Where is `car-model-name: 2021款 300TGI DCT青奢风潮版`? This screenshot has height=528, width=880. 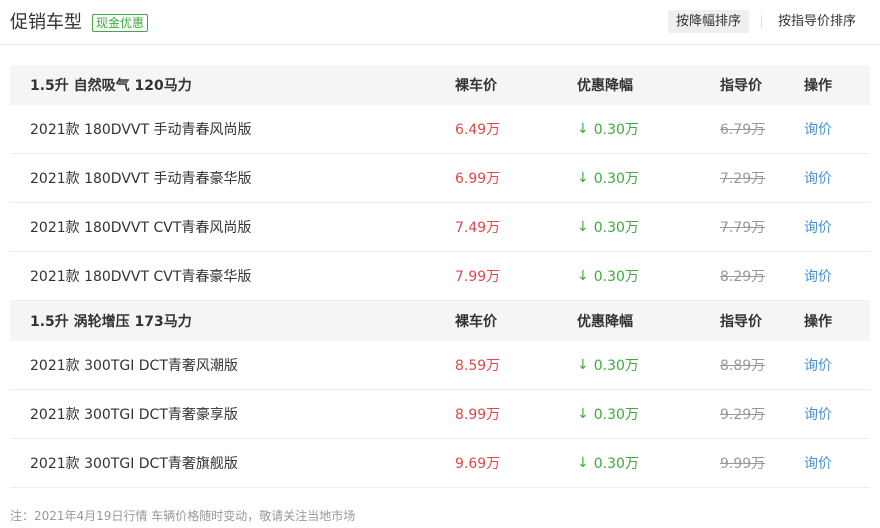
car-model-name: 2021款 300TGI DCT青奢风潮版 is located at coordinates (134, 366).